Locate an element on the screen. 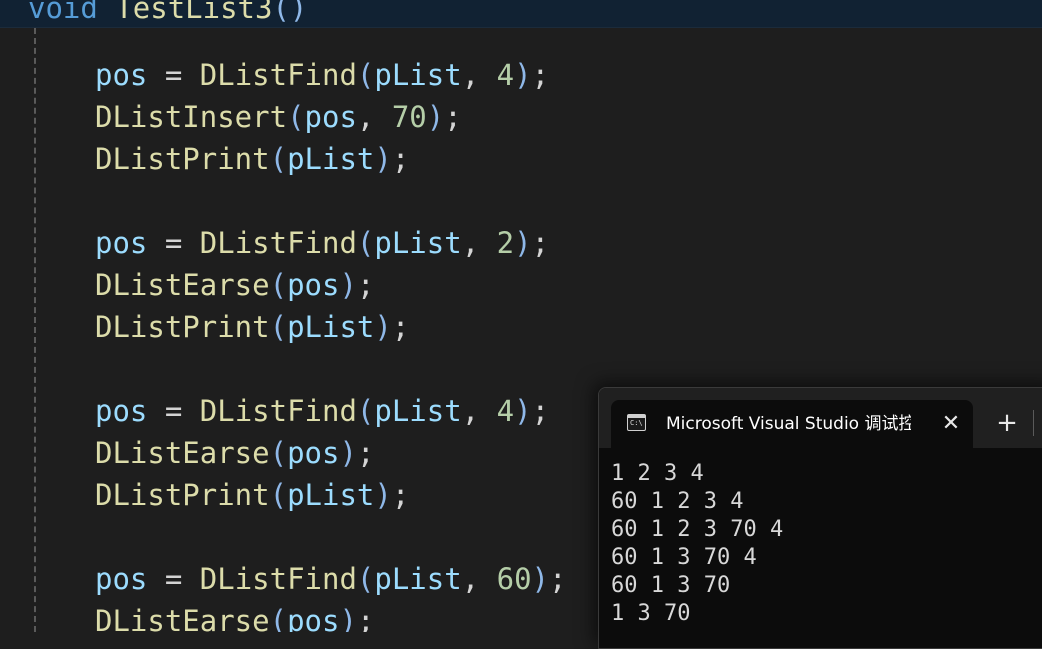 The height and width of the screenshot is (649, 1042). terminal-titlebar: C:\ Microsoft Visual Studio 调试控制台 ✕ + is located at coordinates (820, 418).